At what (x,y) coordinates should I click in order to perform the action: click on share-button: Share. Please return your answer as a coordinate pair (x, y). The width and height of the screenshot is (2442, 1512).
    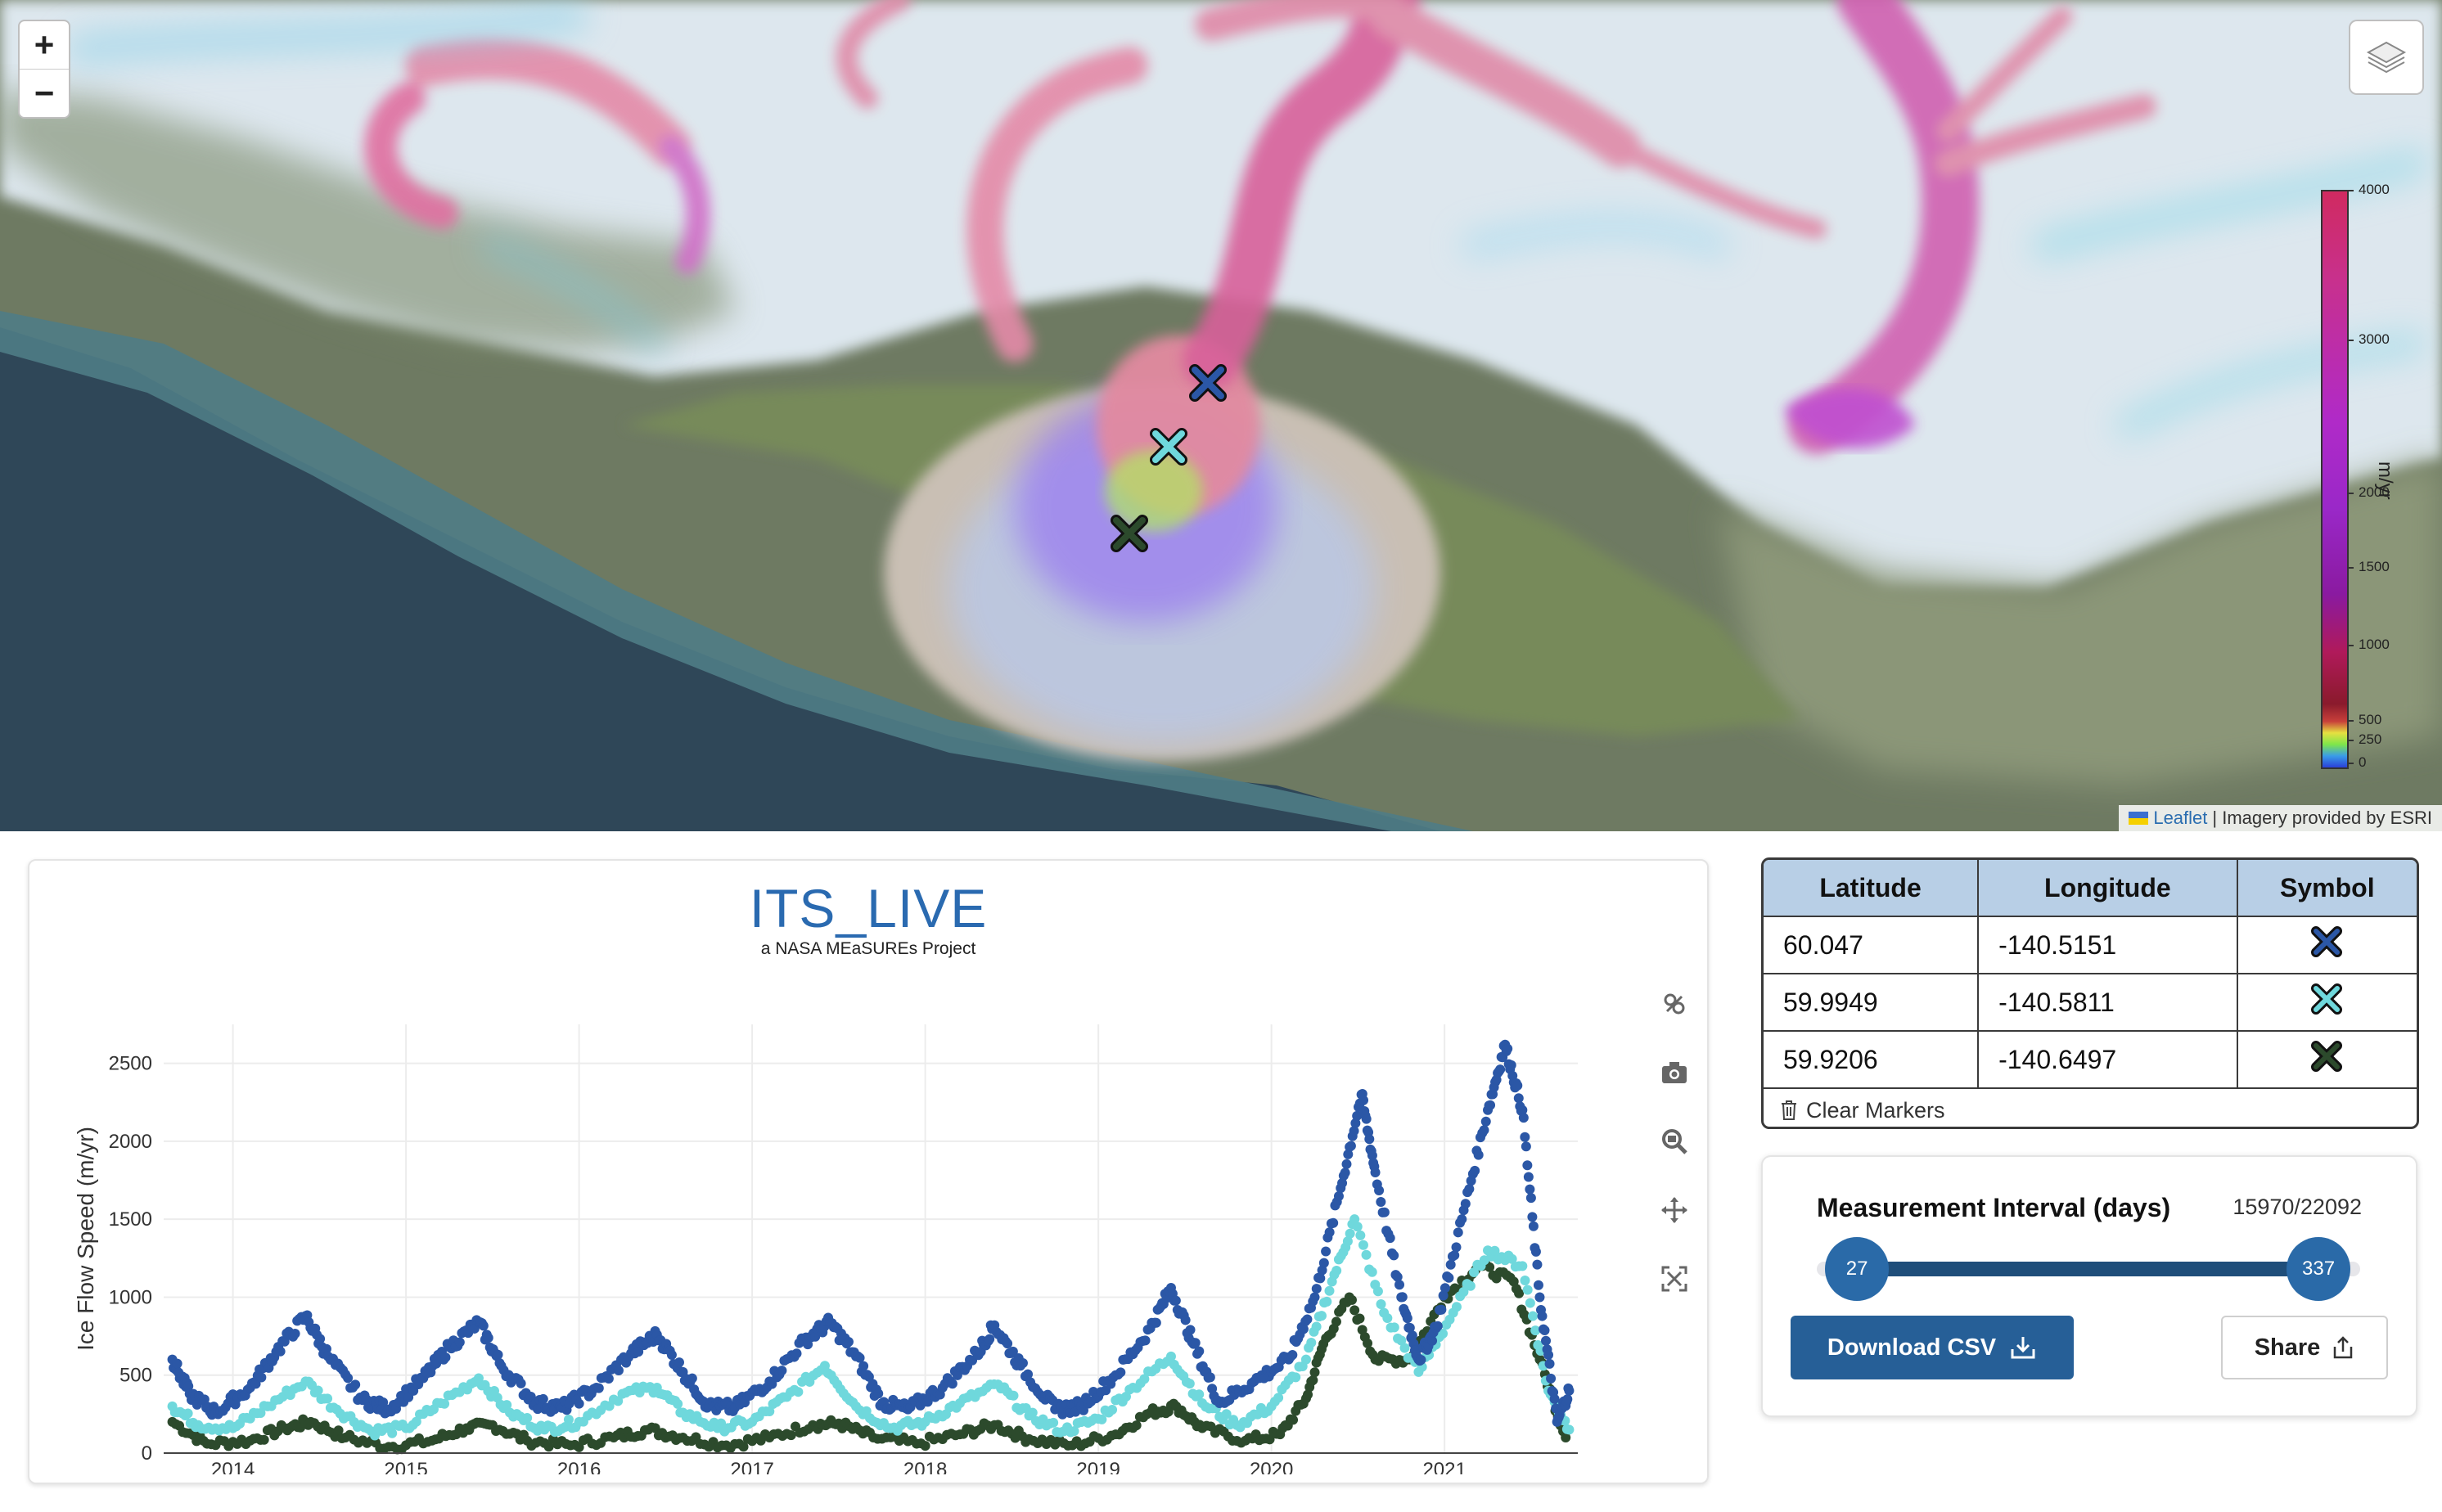
    Looking at the image, I should click on (2304, 1348).